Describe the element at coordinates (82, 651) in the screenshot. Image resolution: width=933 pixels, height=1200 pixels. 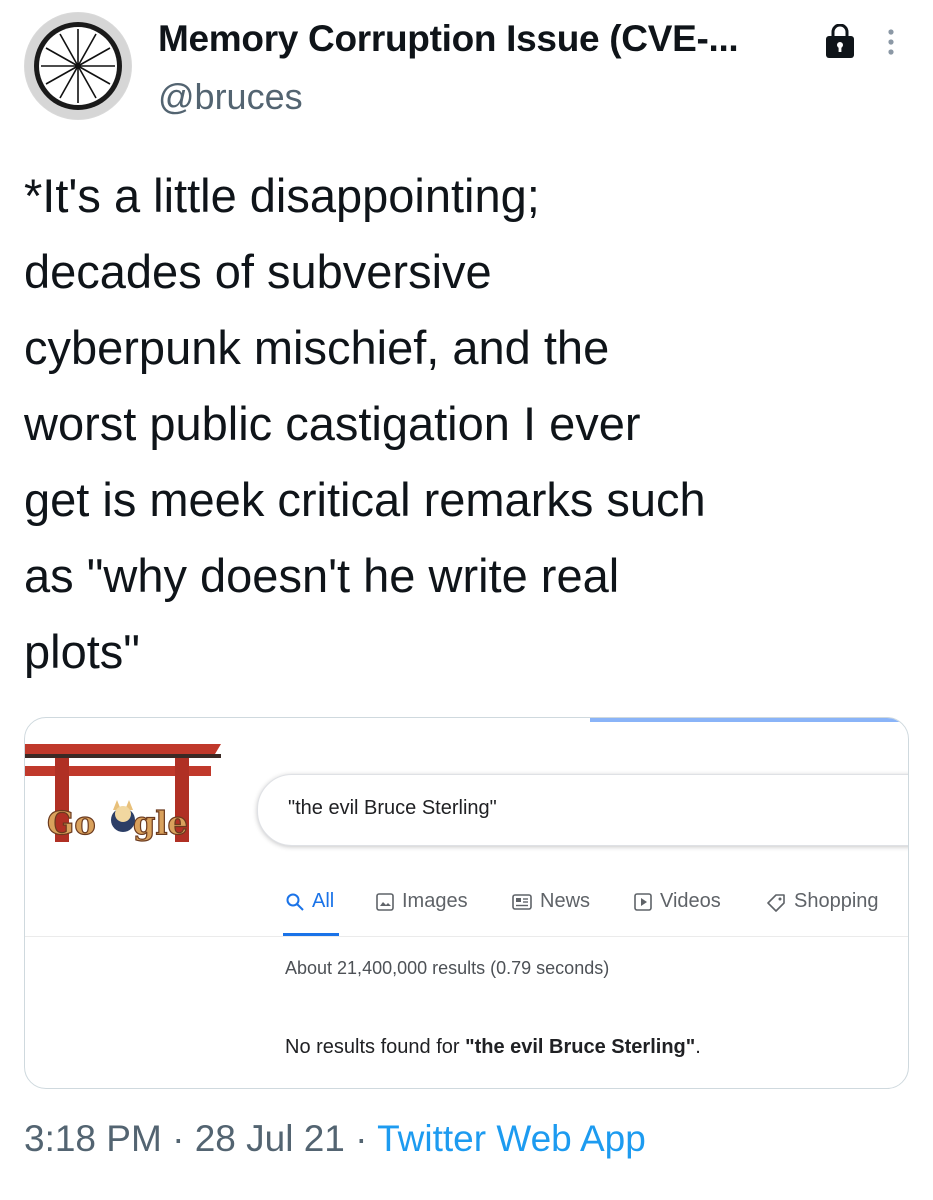
I see `tweet-text-line: plots"` at that location.